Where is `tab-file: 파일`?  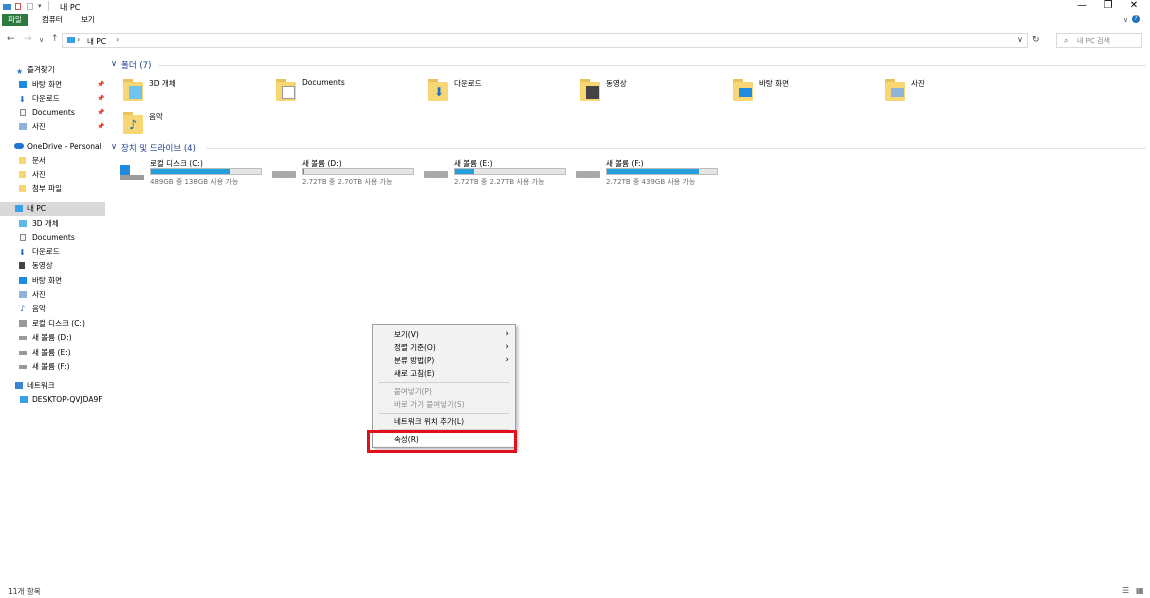 tab-file: 파일 is located at coordinates (15, 20).